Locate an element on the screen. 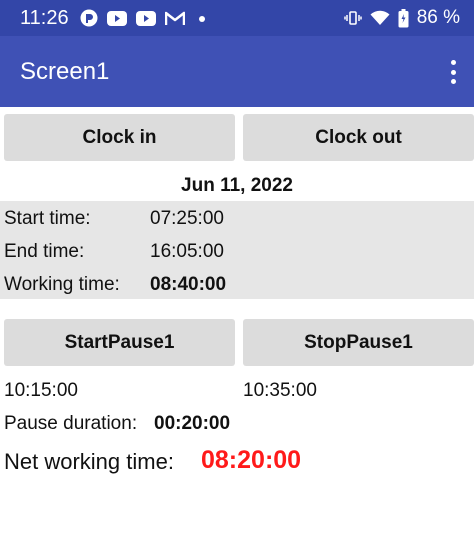 The height and width of the screenshot is (543, 474). date-label: Jun 11, 2022 is located at coordinates (237, 185).